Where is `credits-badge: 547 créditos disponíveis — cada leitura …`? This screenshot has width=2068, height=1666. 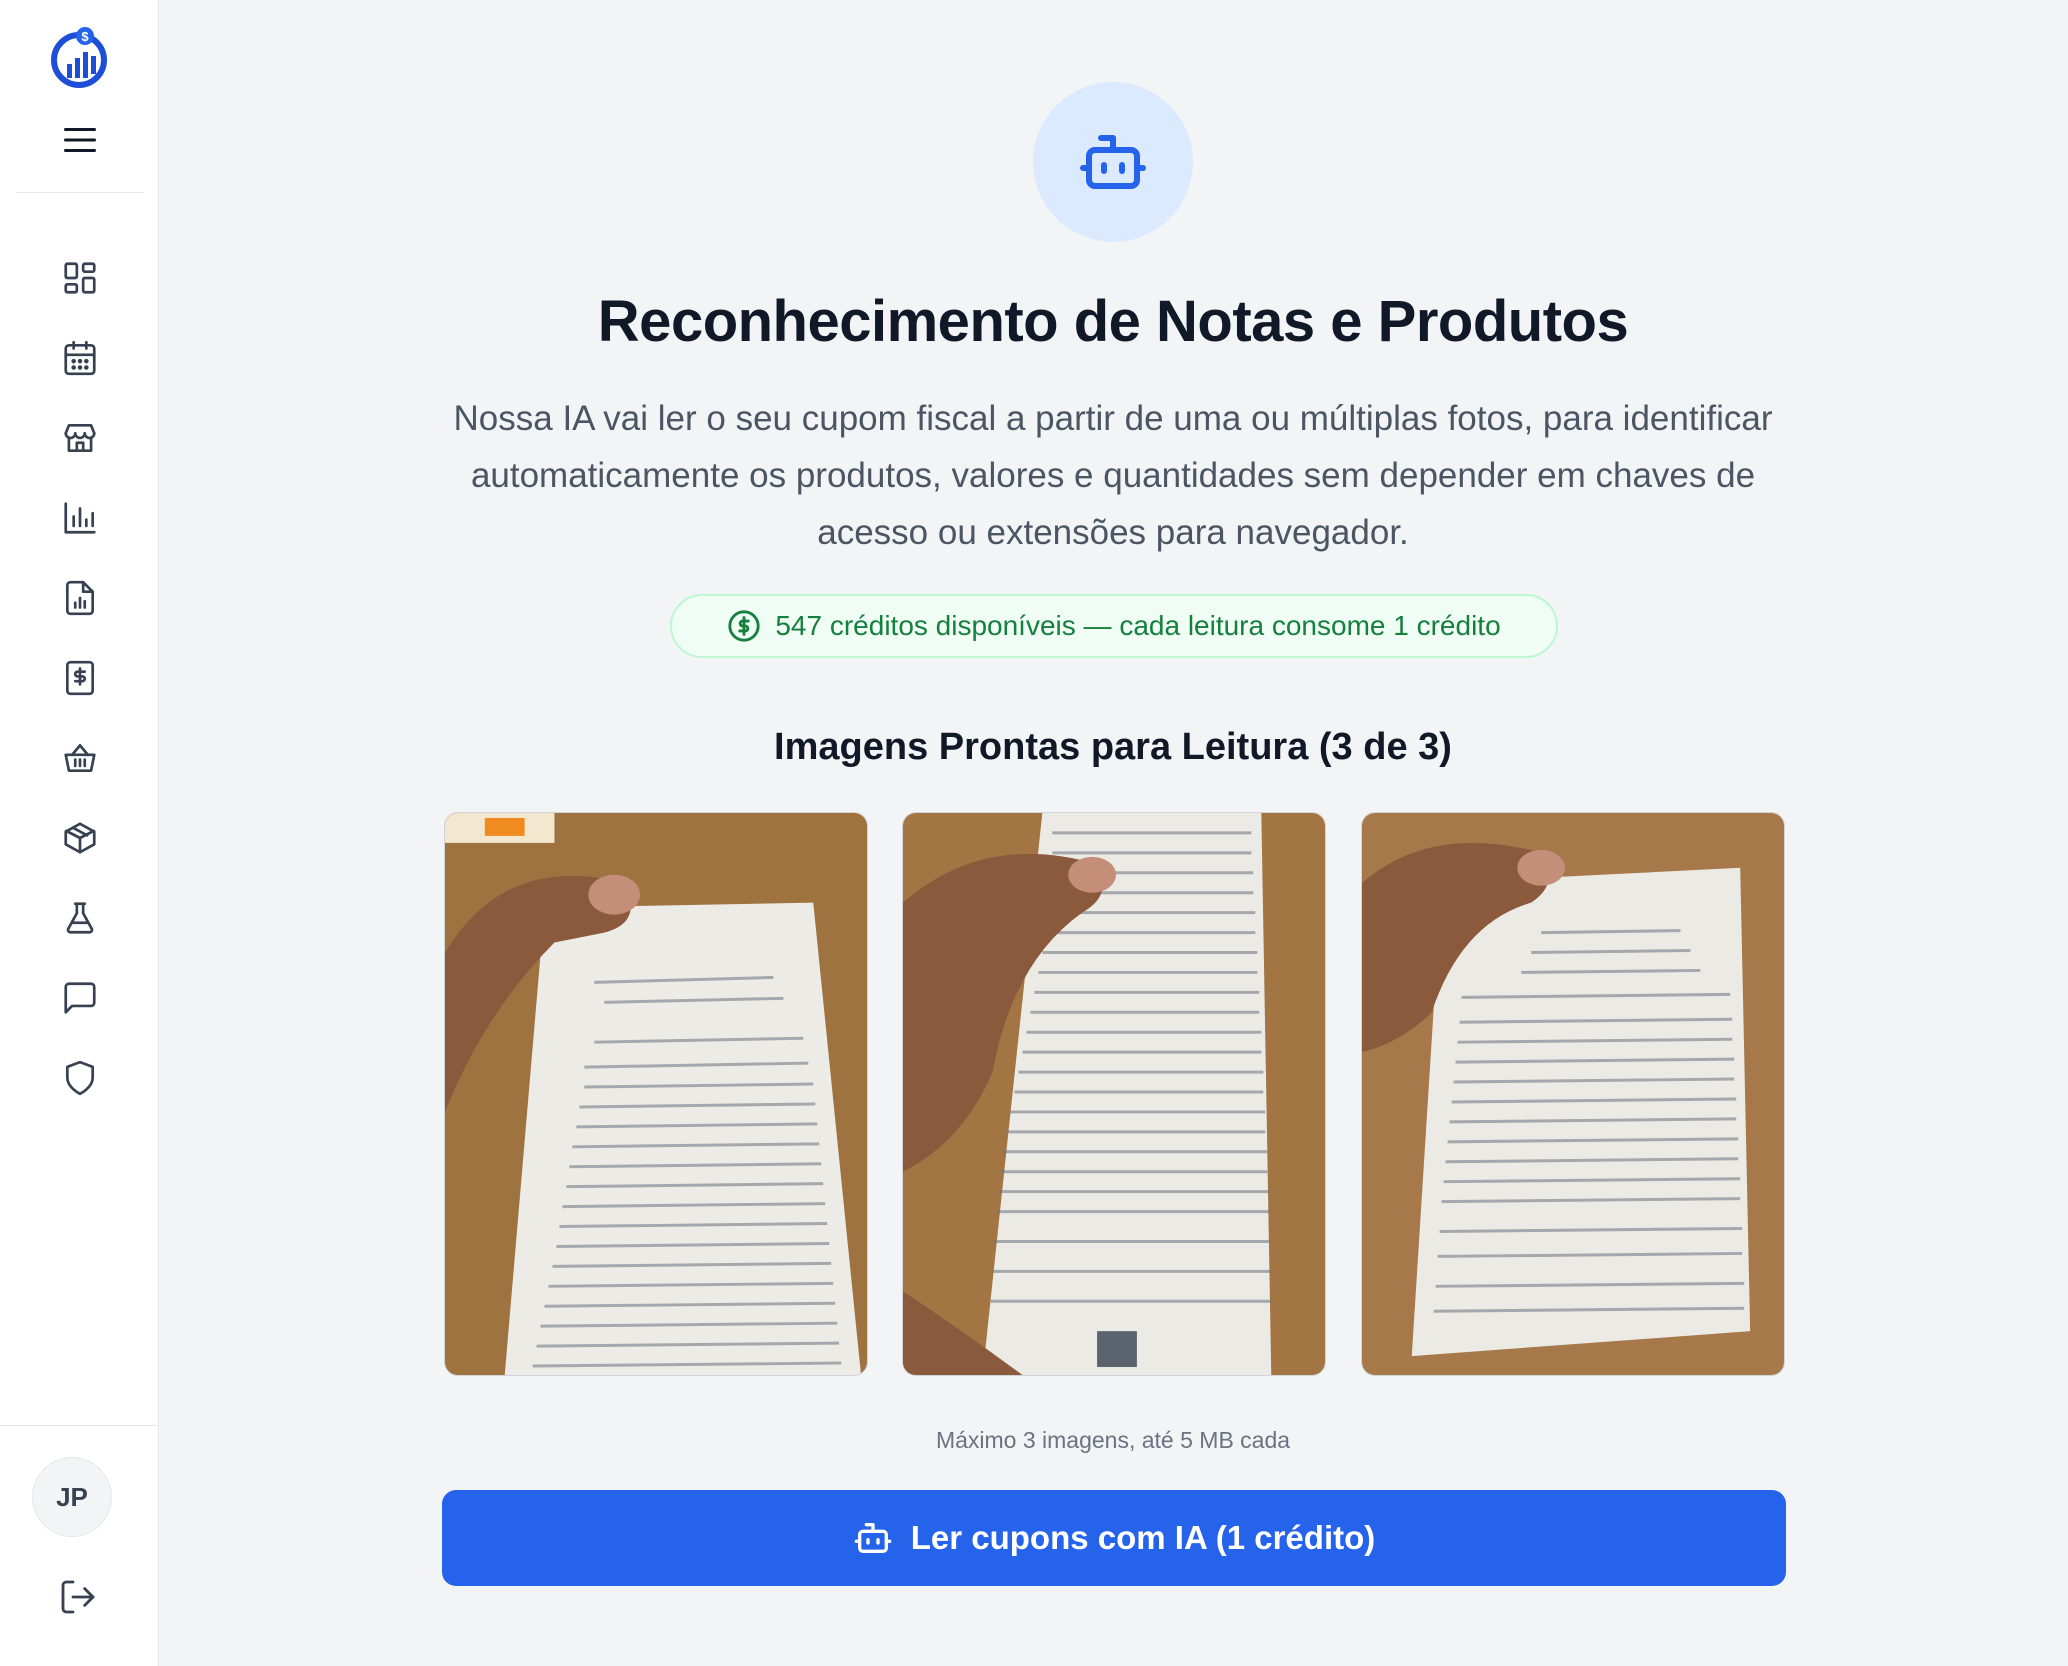 credits-badge: 547 créditos disponíveis — cada leitura … is located at coordinates (1114, 626).